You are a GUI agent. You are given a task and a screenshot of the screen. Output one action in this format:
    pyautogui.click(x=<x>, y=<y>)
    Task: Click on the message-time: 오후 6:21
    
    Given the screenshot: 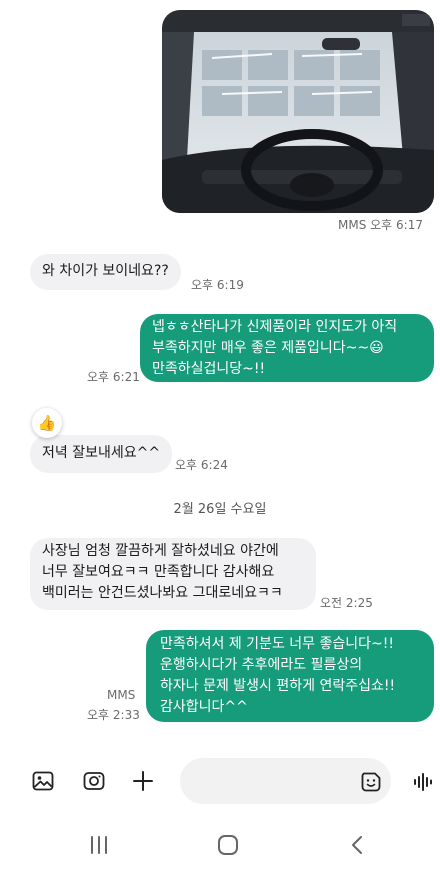 What is the action you would take?
    pyautogui.click(x=113, y=377)
    